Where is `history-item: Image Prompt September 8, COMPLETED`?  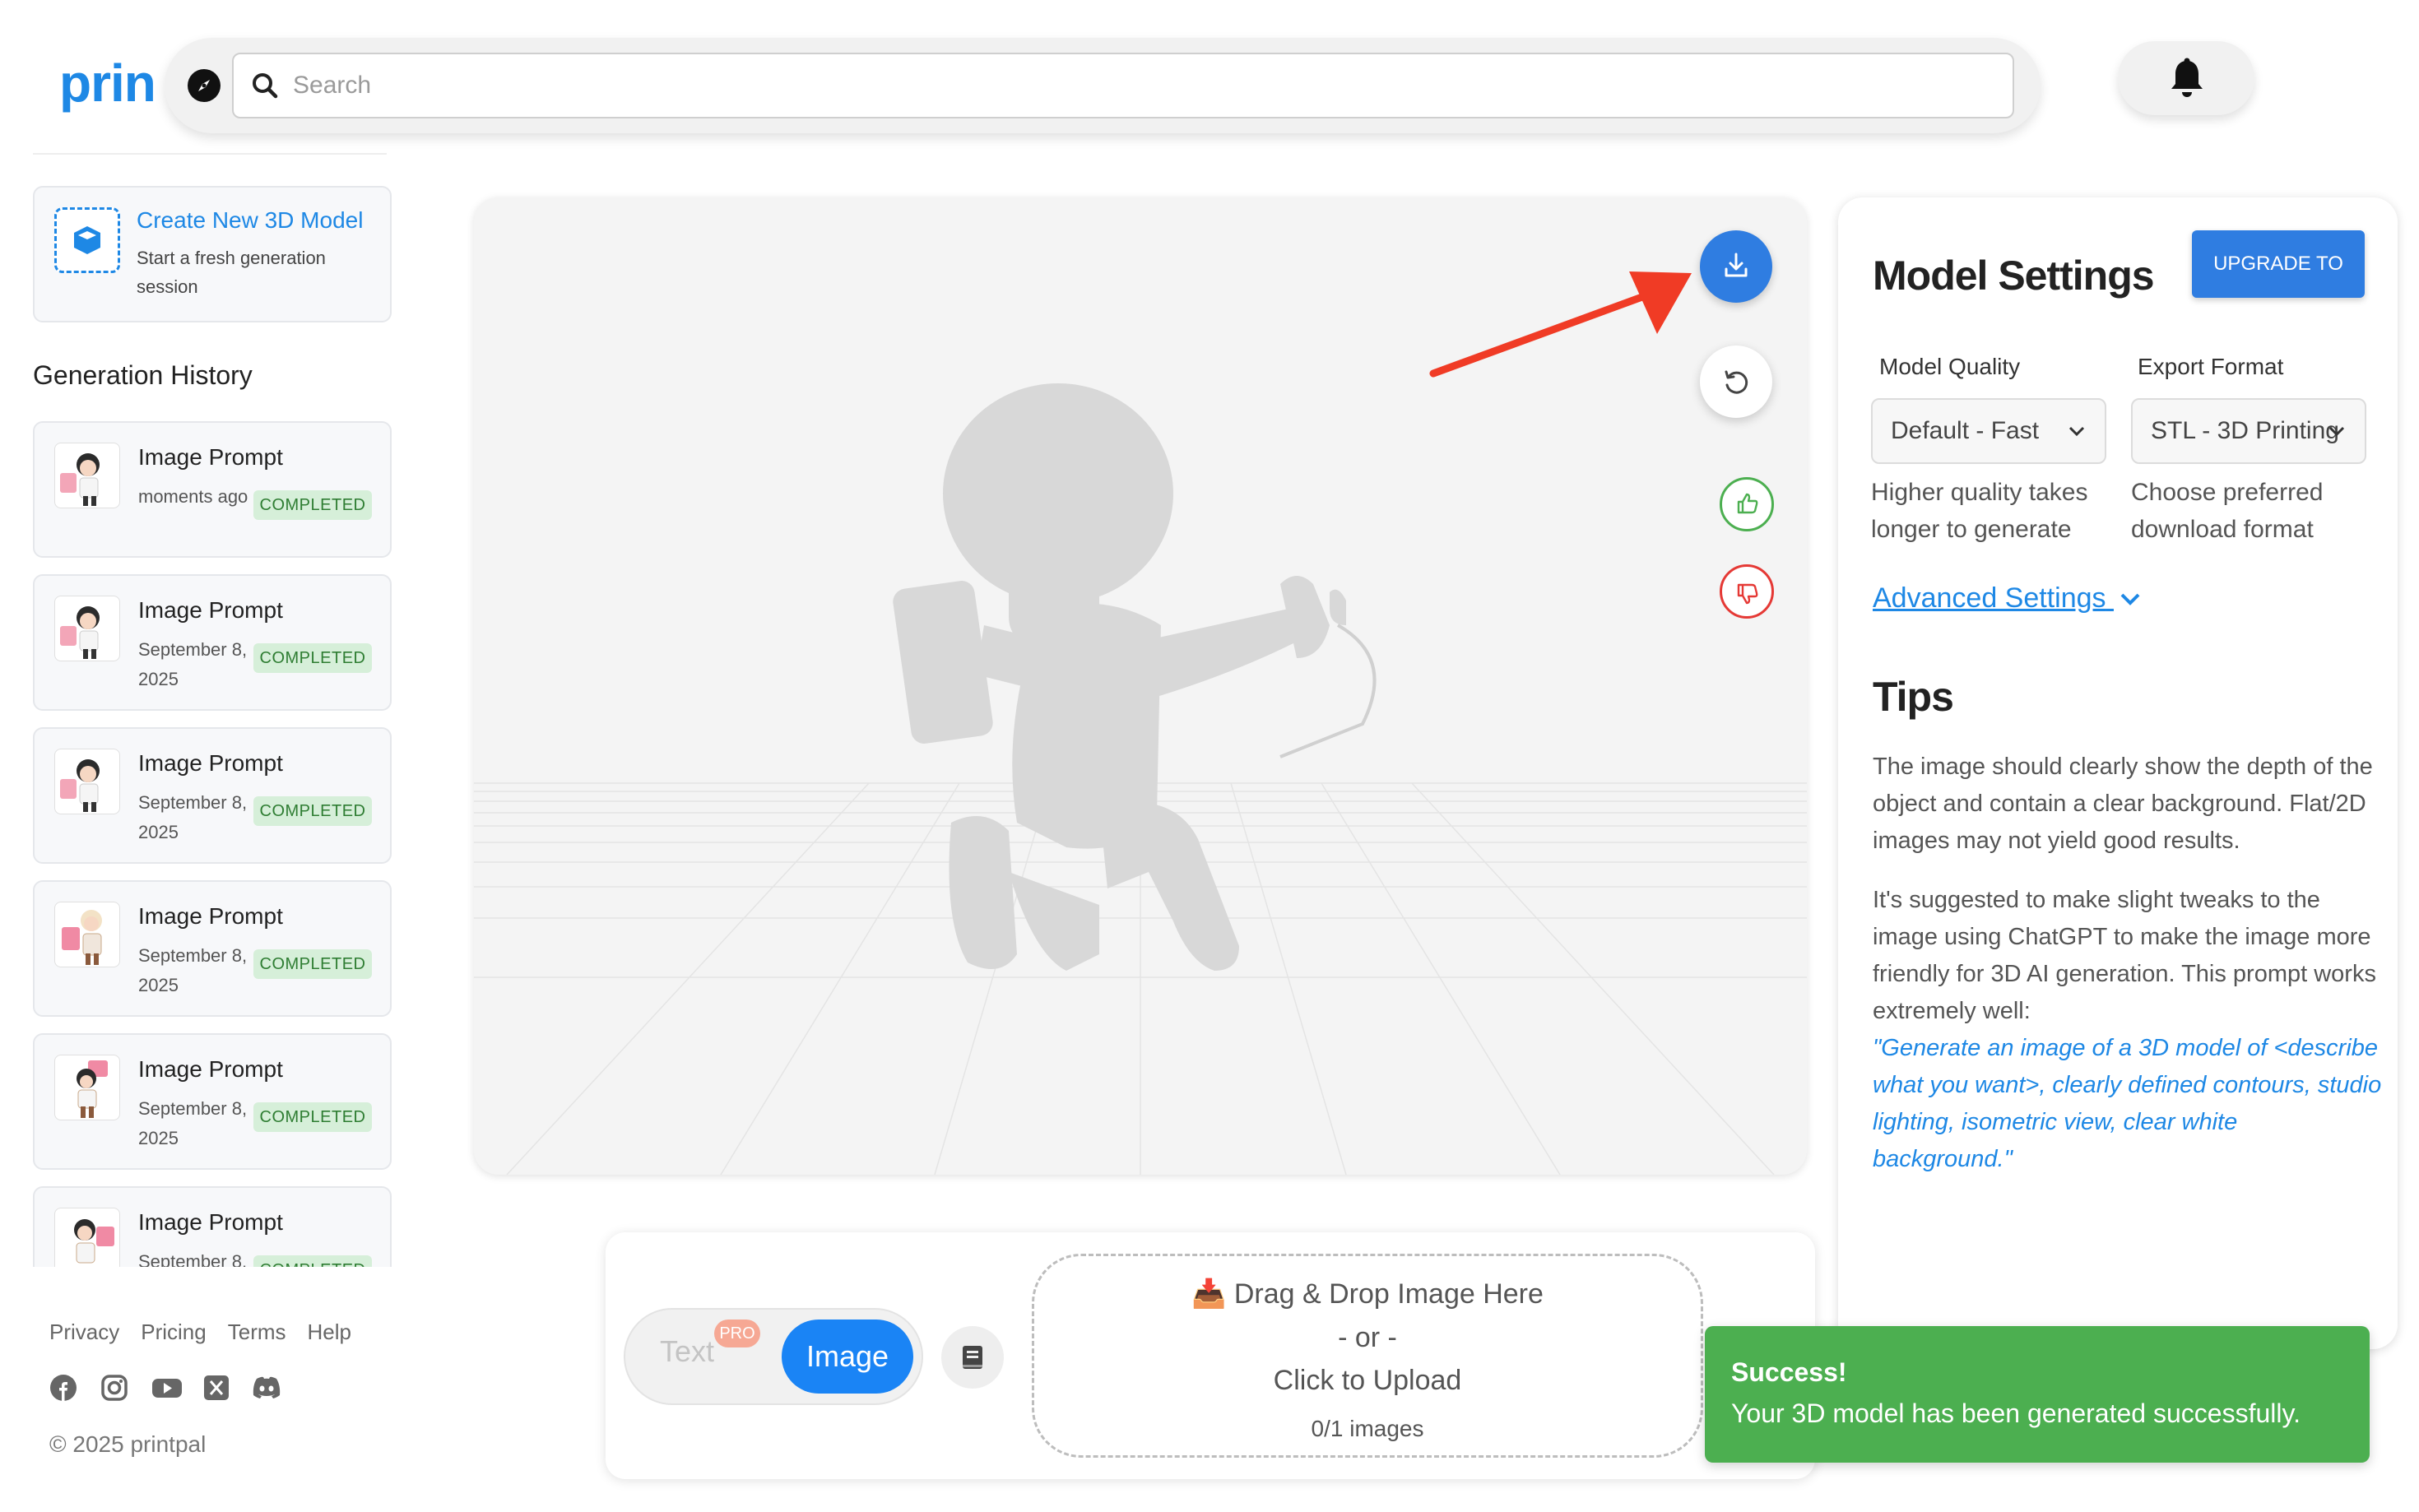
history-item: Image Prompt September 8, COMPLETED is located at coordinates (212, 1226).